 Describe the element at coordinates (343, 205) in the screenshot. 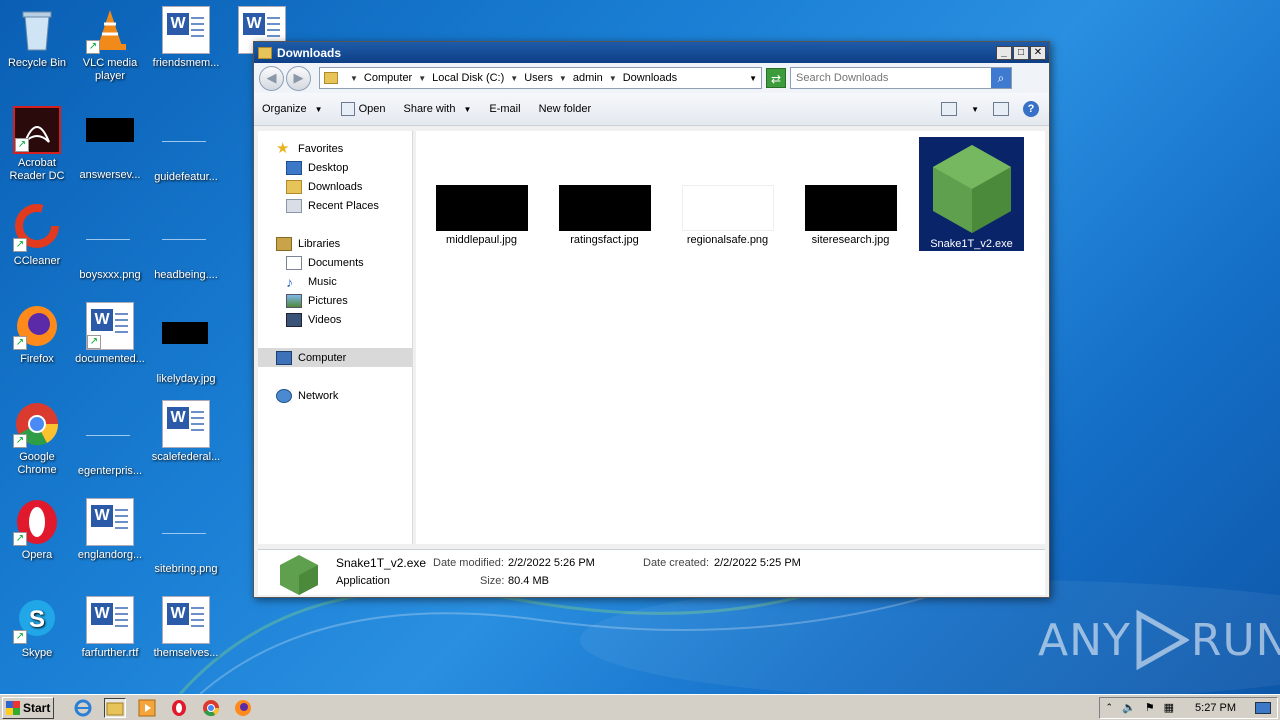

I see `nav-label: Recent Places` at that location.